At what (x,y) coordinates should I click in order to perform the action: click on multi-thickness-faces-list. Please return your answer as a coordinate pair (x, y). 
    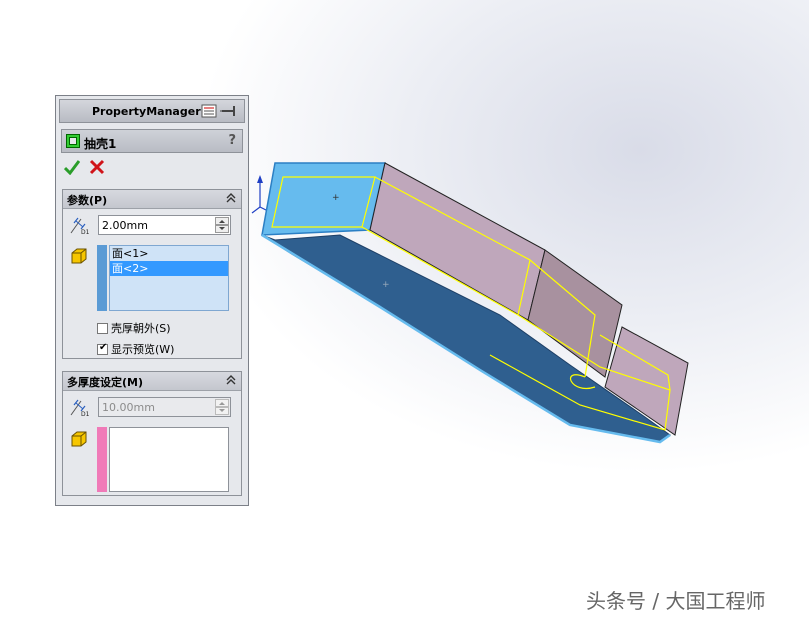
    Looking at the image, I should click on (169, 459).